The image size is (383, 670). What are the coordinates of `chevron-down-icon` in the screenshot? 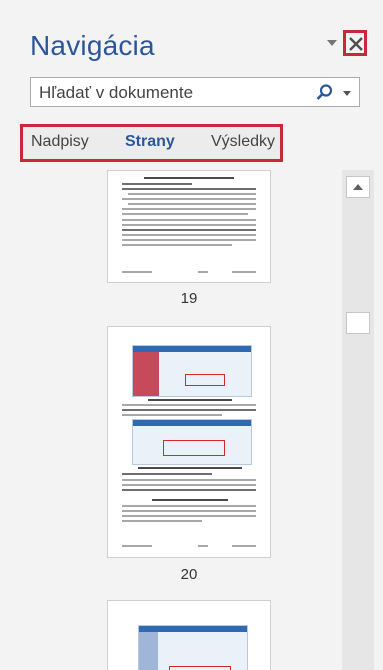 It's located at (332, 43).